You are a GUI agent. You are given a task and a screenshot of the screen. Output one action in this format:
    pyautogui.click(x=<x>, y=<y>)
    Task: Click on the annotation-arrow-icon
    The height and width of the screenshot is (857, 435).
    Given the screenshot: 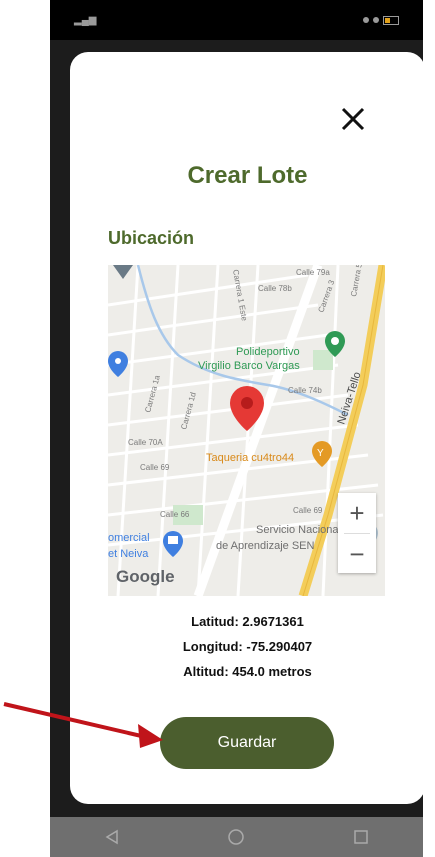 What is the action you would take?
    pyautogui.click(x=83, y=725)
    